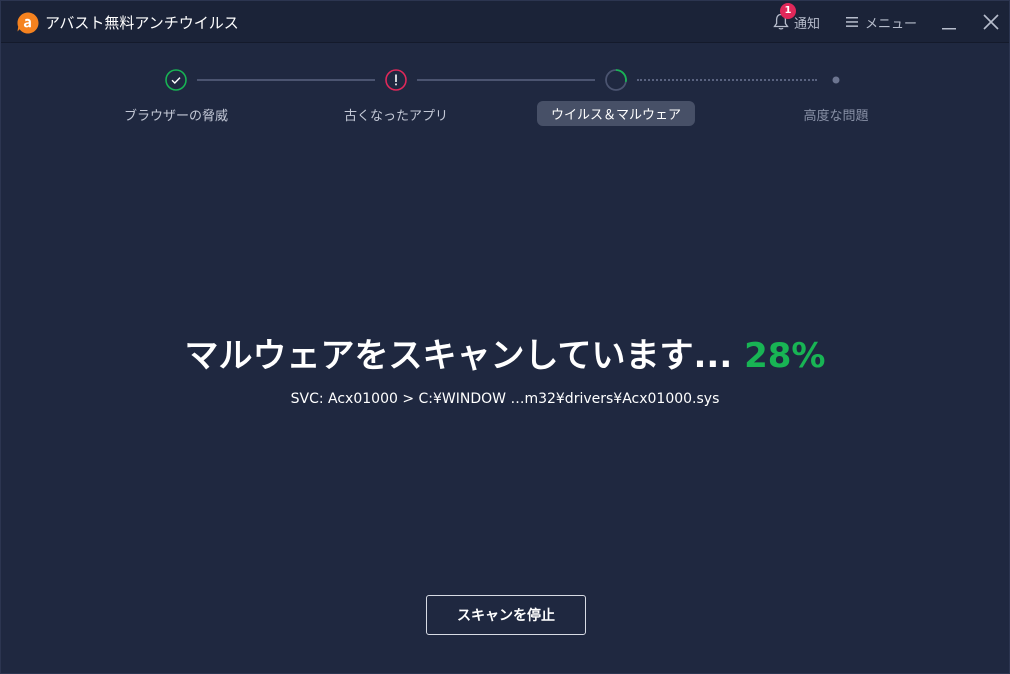 The height and width of the screenshot is (674, 1010). I want to click on scan-headline: マルウェアをスキャンしています... 28%, so click(505, 352).